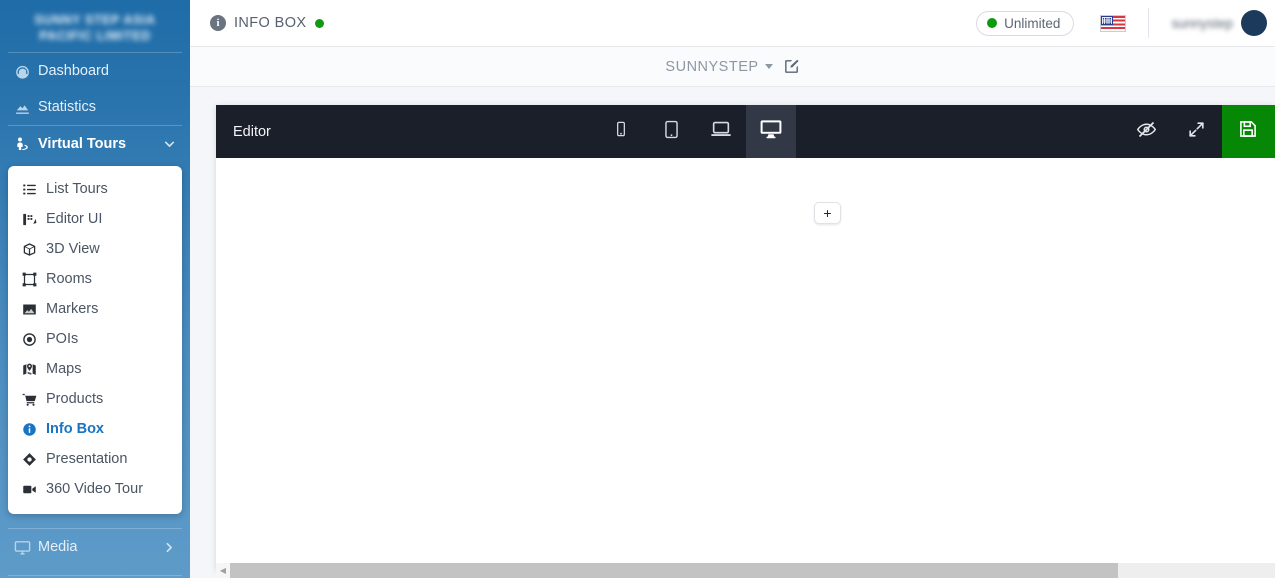  Describe the element at coordinates (26, 144) in the screenshot. I see `street-view-icon` at that location.